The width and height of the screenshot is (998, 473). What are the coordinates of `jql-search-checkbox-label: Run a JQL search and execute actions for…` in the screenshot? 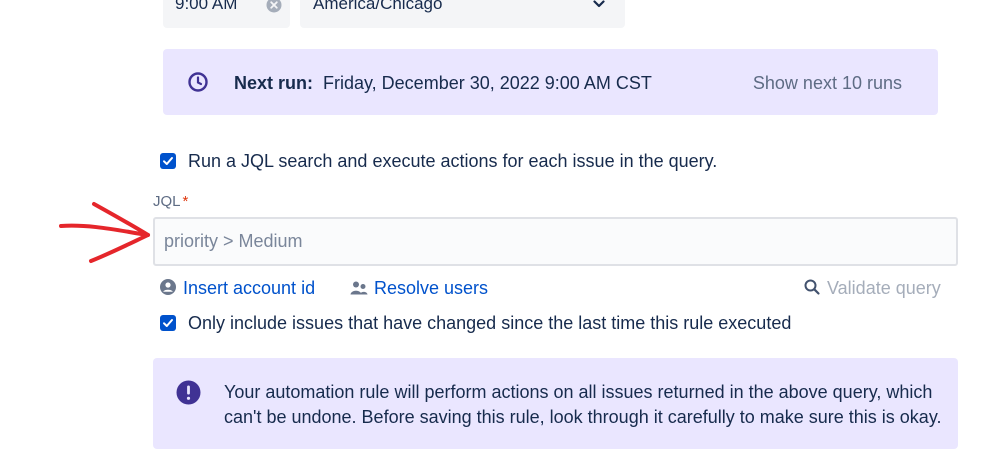 It's located at (452, 161).